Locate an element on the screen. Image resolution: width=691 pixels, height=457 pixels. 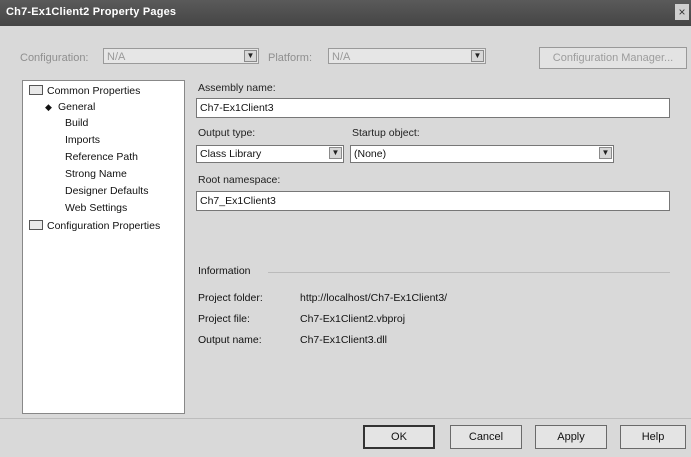
startup-object-combo: (None) ▼ is located at coordinates (482, 154).